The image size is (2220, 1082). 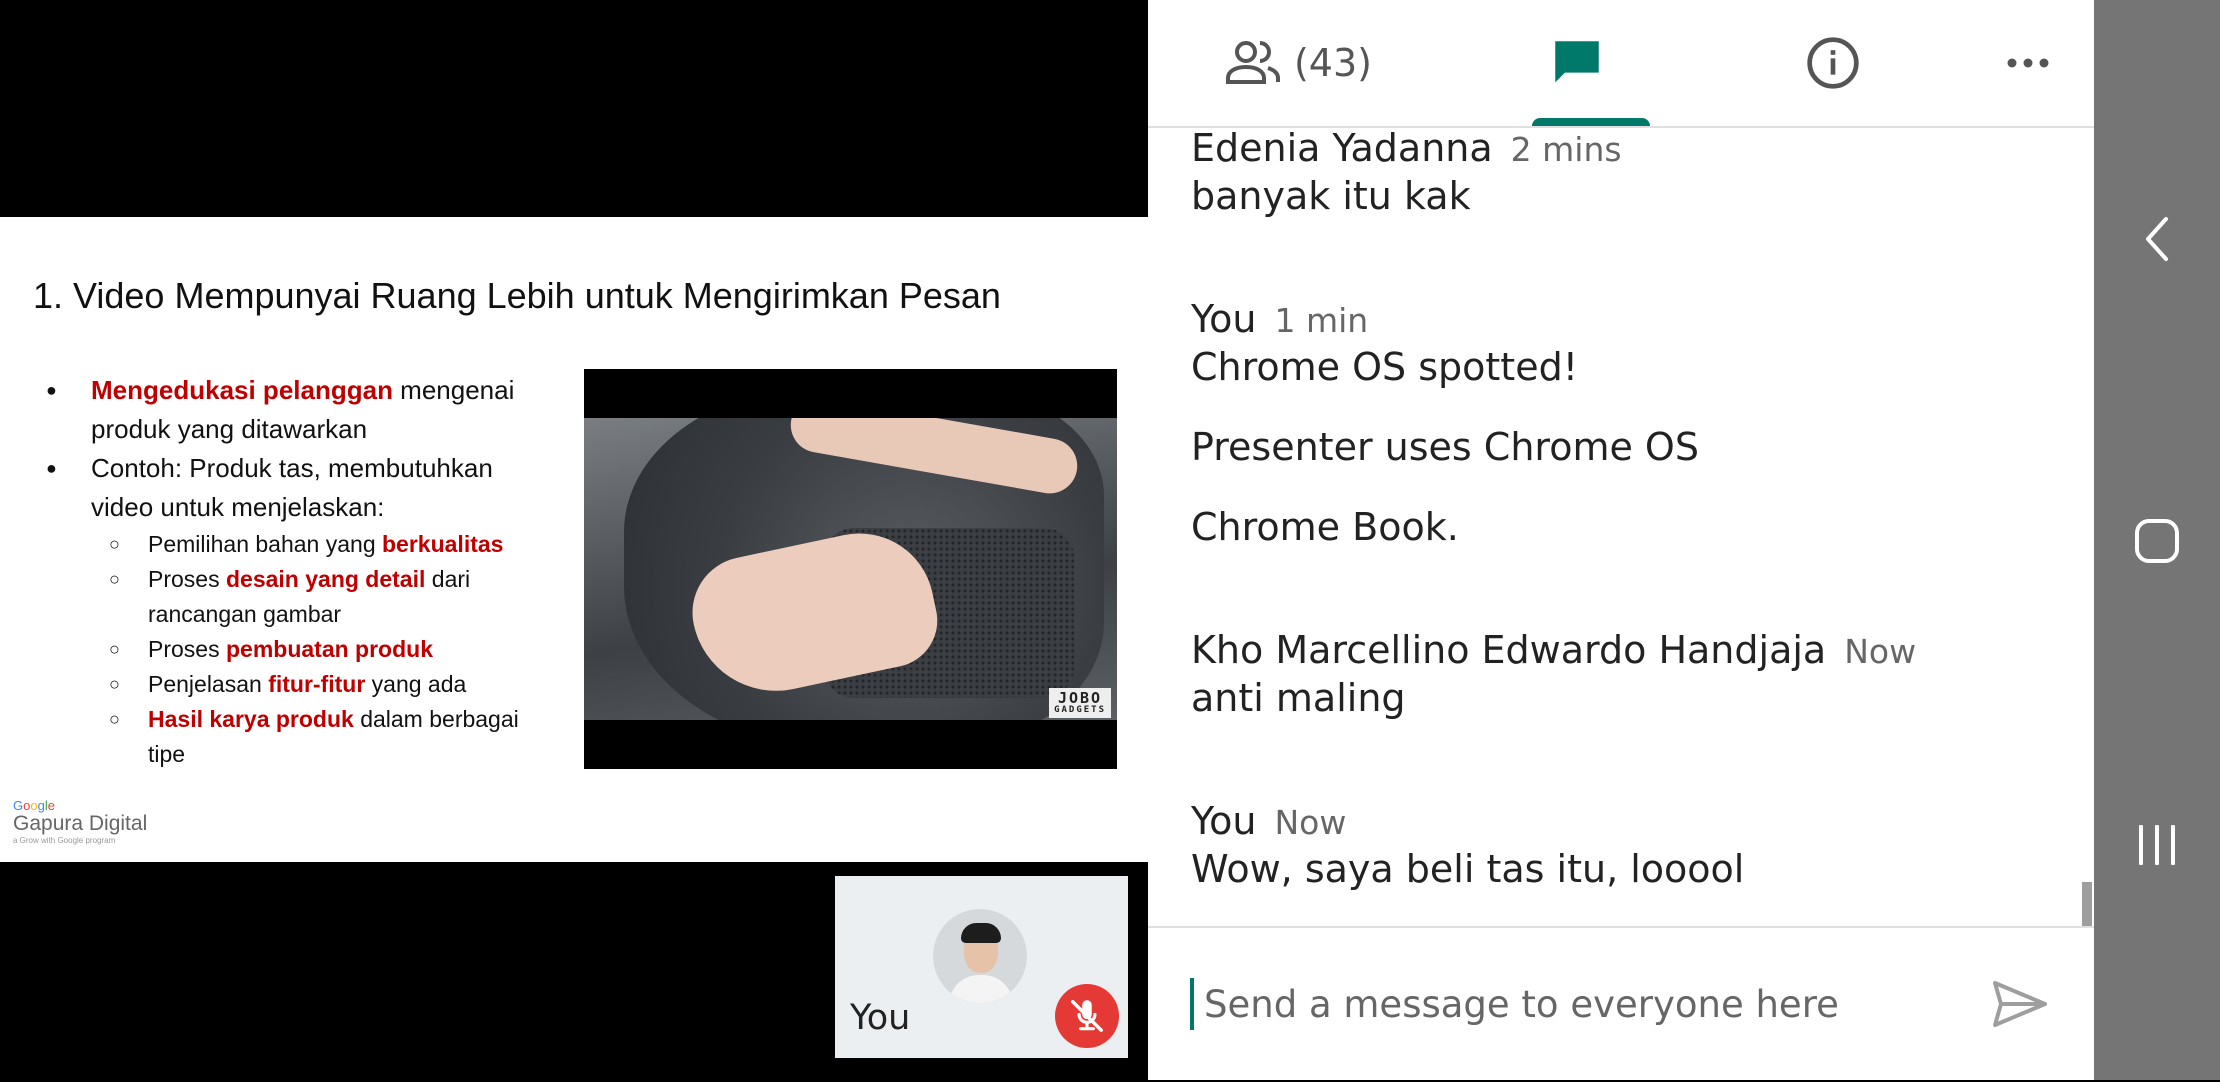 I want to click on chat-icon, so click(x=1577, y=62).